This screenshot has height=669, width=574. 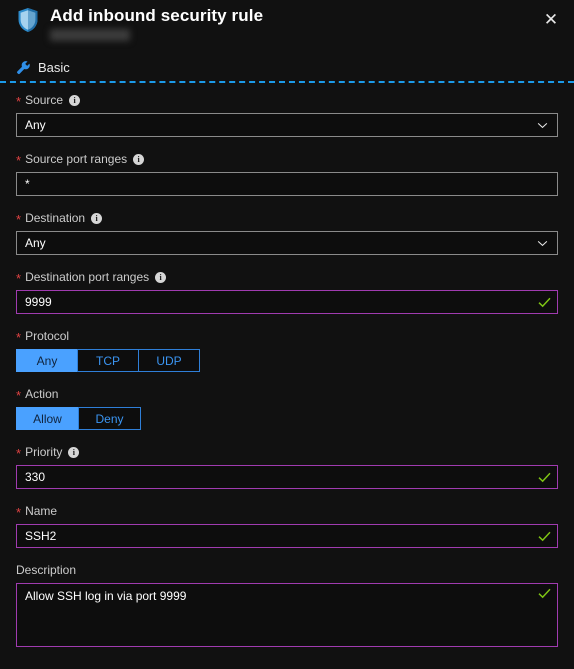 What do you see at coordinates (44, 452) in the screenshot?
I see `label-priority-text: Priority` at bounding box center [44, 452].